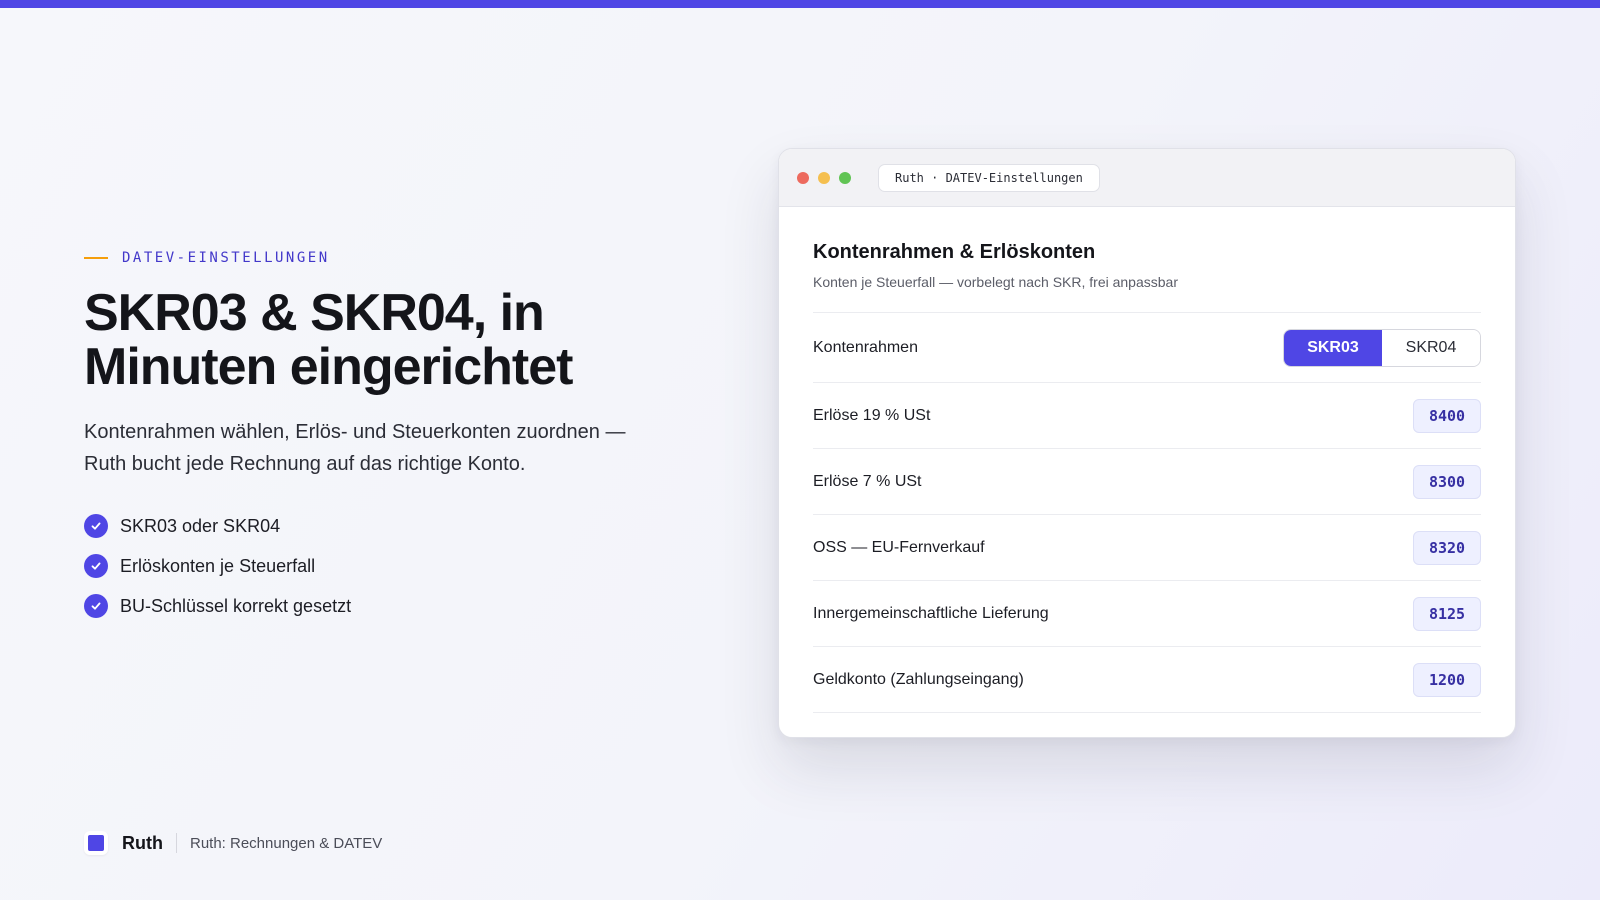 The image size is (1600, 900). I want to click on footer-subtitle: Ruth: Rechnungen & DATEV, so click(286, 843).